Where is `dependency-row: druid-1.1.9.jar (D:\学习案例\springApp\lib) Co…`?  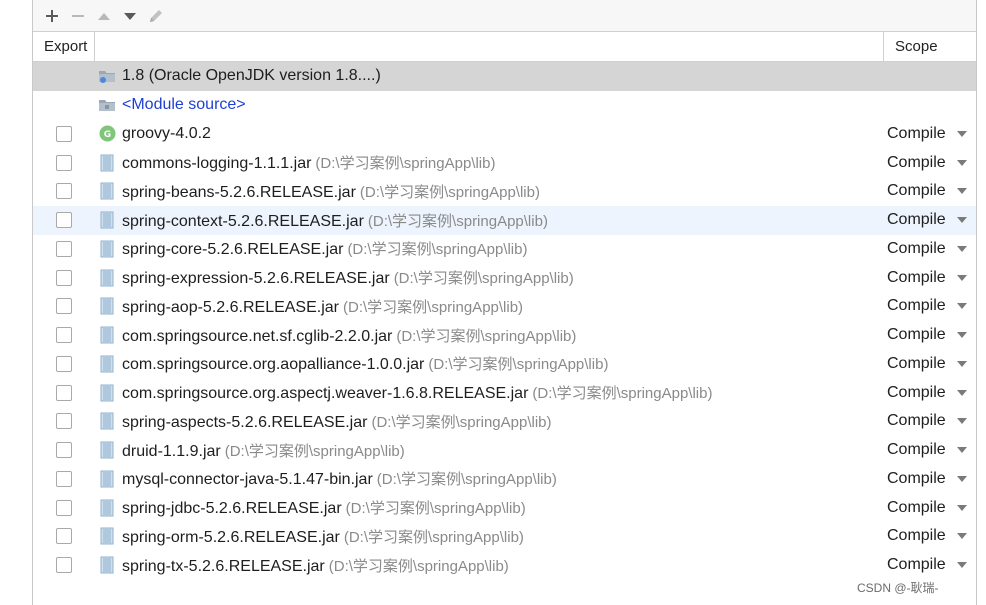
dependency-row: druid-1.1.9.jar (D:\学习案例\springApp\lib) Co… is located at coordinates (504, 450).